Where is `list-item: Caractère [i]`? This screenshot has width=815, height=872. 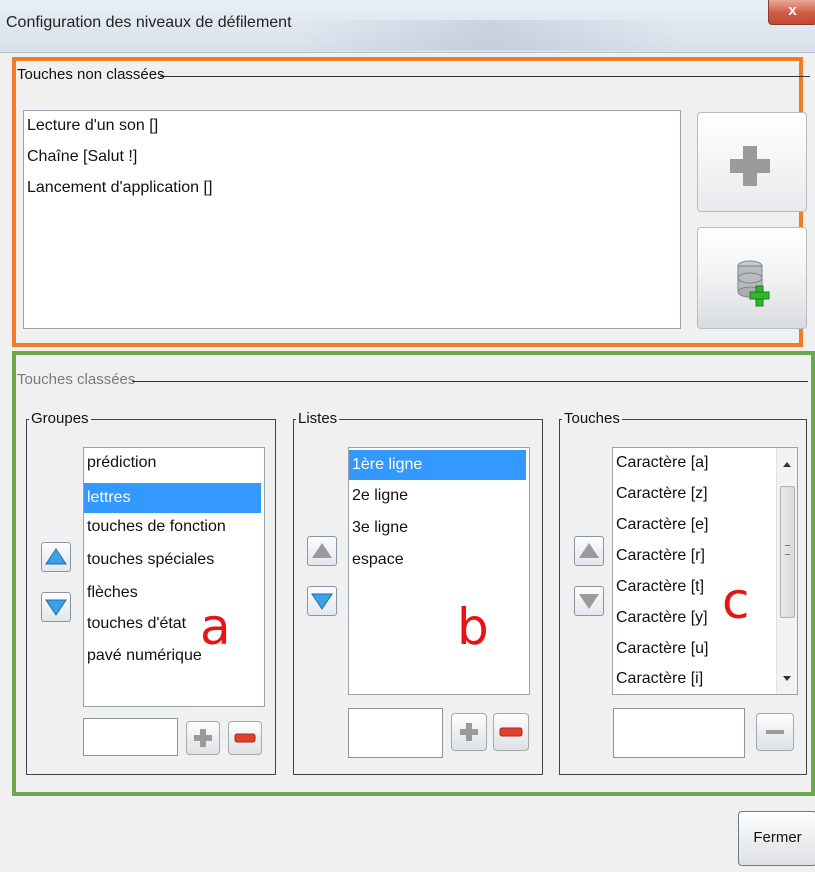 list-item: Caractère [i] is located at coordinates (659, 679).